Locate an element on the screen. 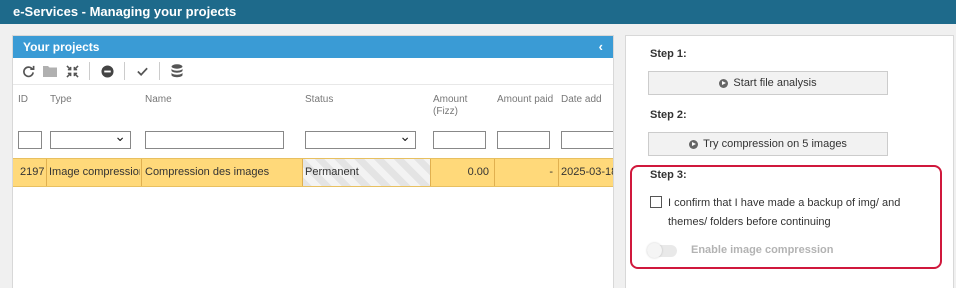 The height and width of the screenshot is (288, 956). projects-toolbar is located at coordinates (313, 71).